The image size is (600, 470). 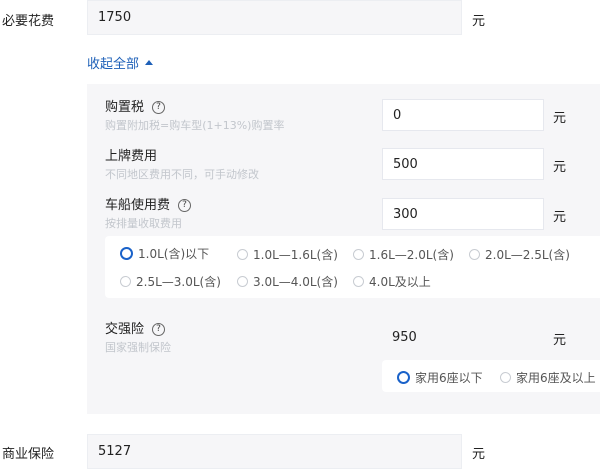 What do you see at coordinates (463, 164) in the screenshot?
I see `plate-fee-input: 500` at bounding box center [463, 164].